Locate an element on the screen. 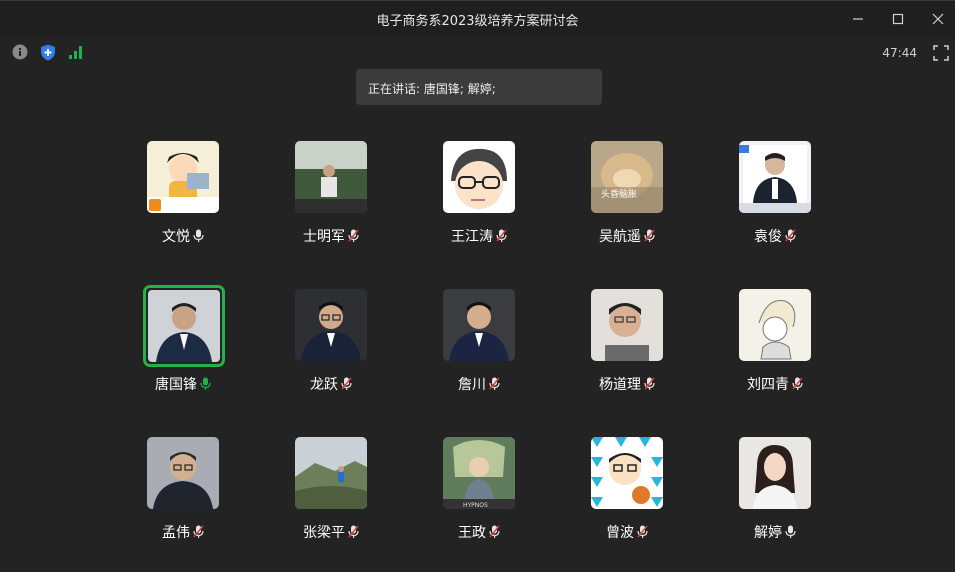  participant-name: 杨道理 is located at coordinates (627, 384).